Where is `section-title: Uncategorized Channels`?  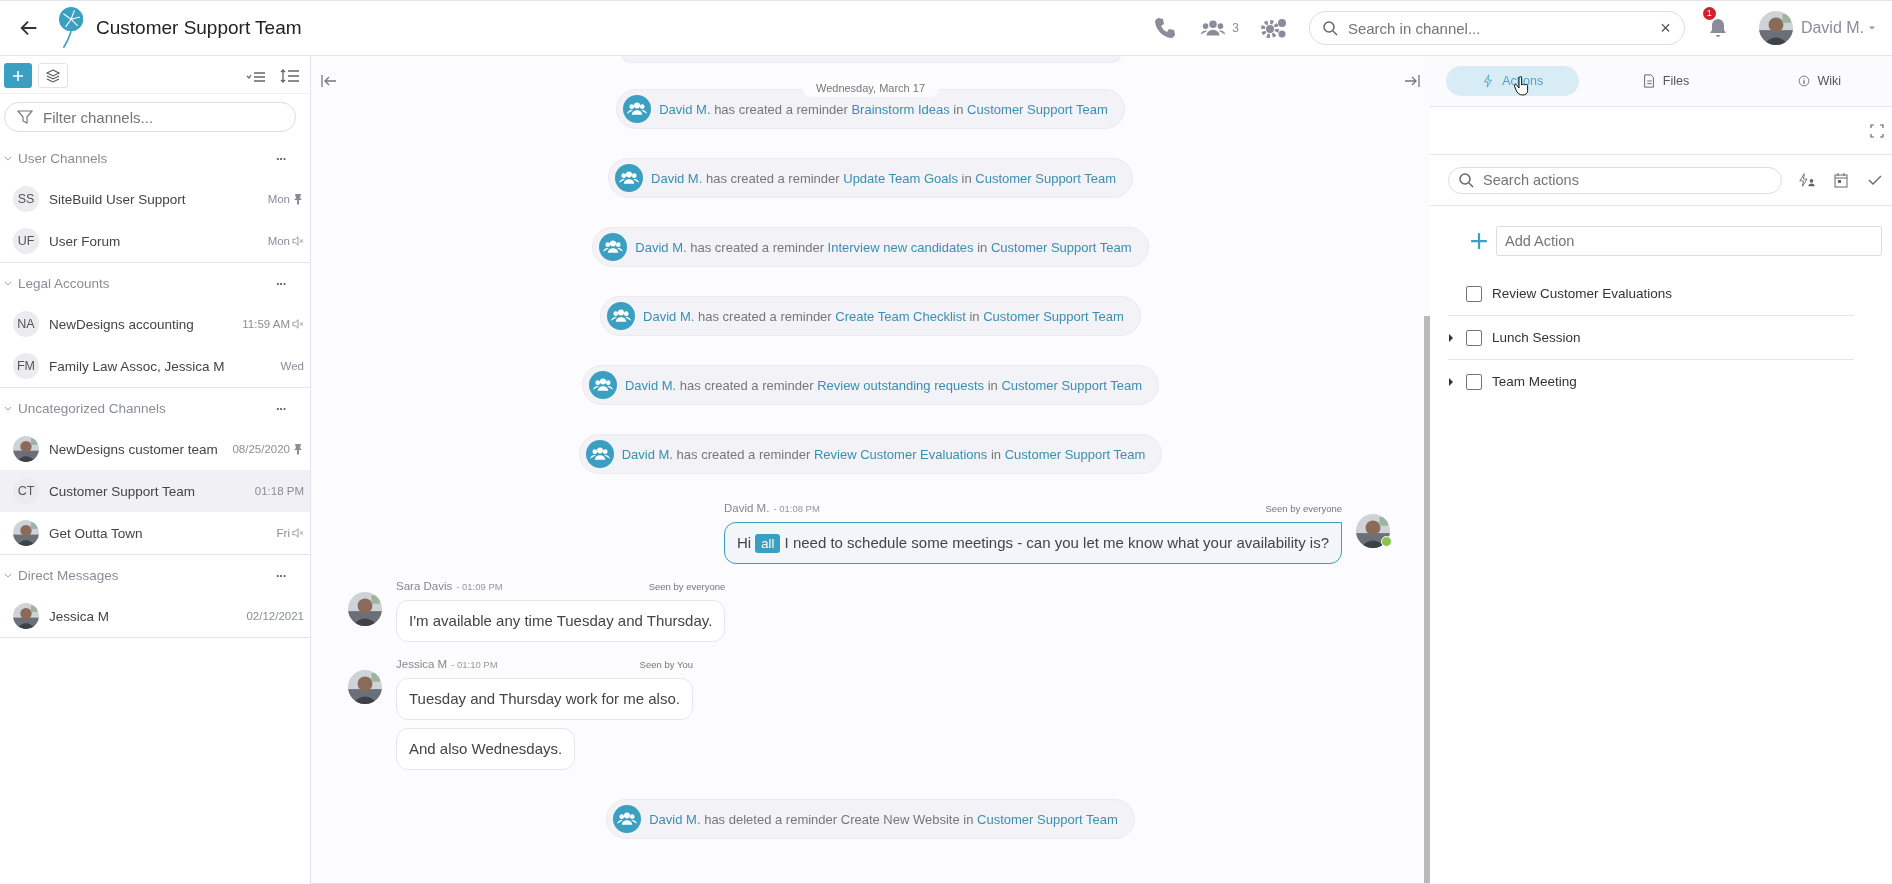
section-title: Uncategorized Channels is located at coordinates (92, 408).